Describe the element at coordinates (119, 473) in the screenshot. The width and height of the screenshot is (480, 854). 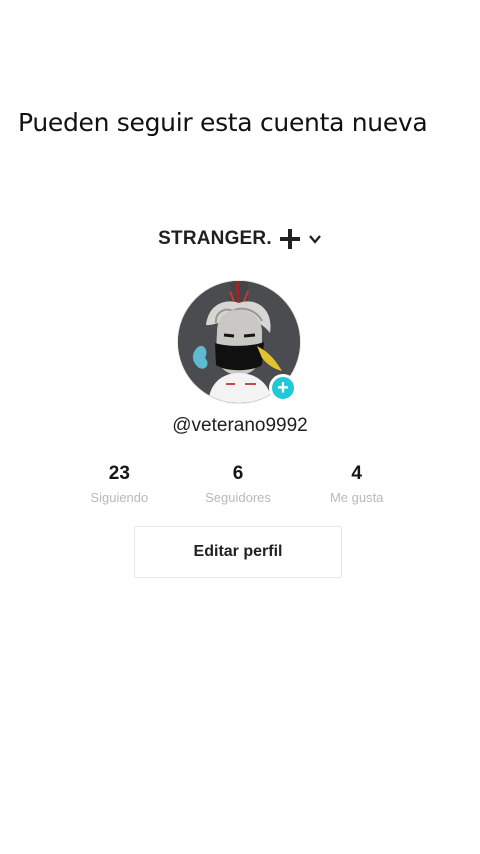
I see `stat-following-value: 23` at that location.